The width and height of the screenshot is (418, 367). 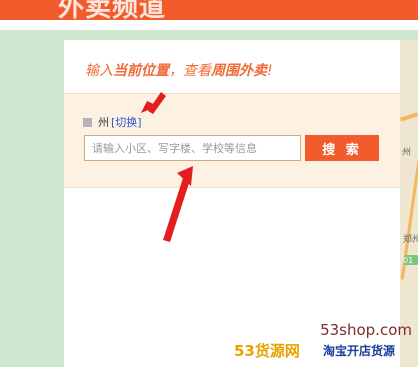 What do you see at coordinates (267, 351) in the screenshot?
I see `watermark-brand: 53货源网` at bounding box center [267, 351].